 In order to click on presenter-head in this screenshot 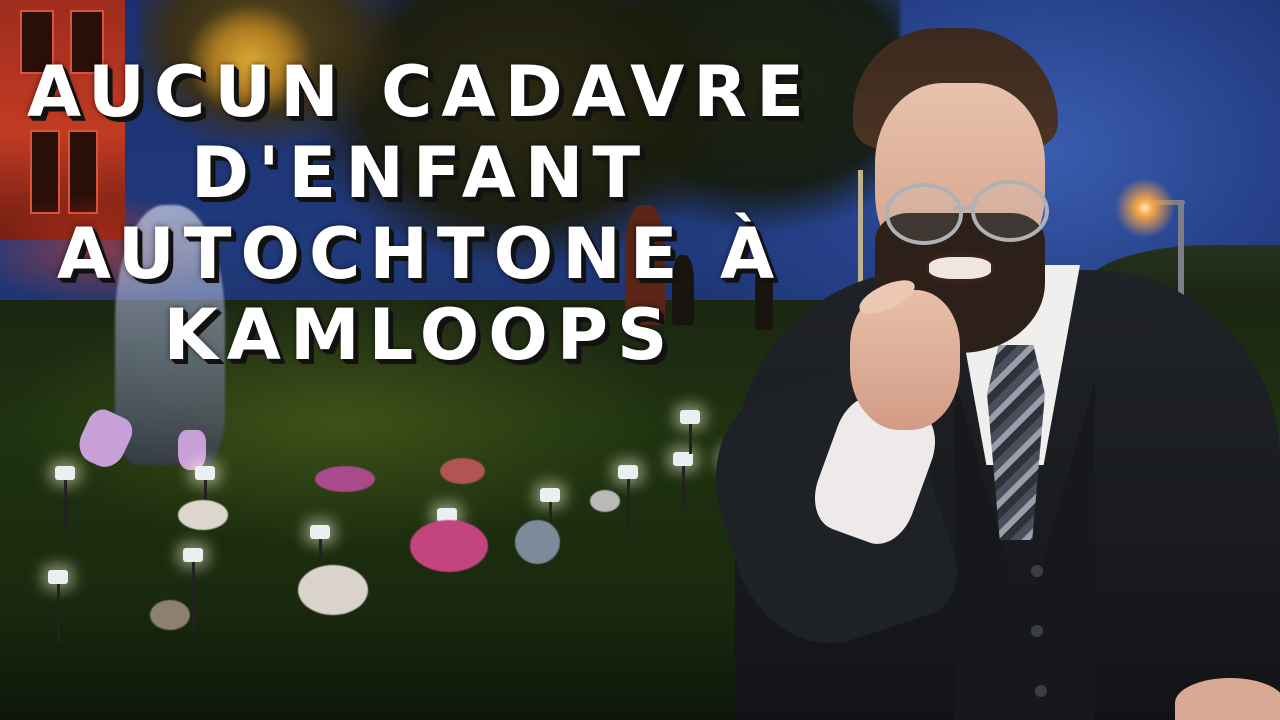, I will do `click(958, 190)`.